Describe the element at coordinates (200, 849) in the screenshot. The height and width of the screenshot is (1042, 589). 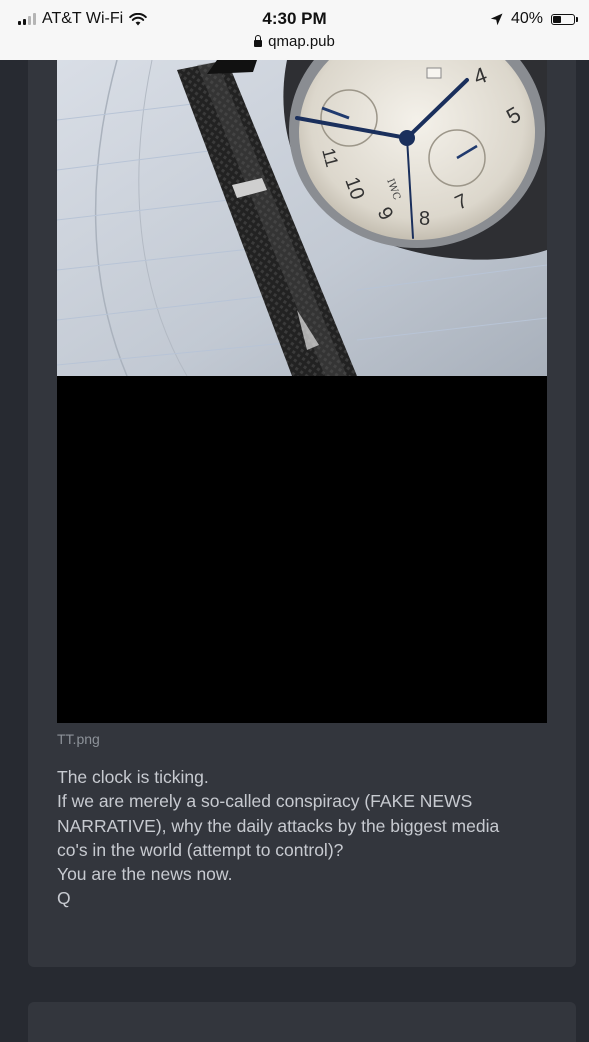
I see `post-line: co's in the world (attempt to control)?` at that location.